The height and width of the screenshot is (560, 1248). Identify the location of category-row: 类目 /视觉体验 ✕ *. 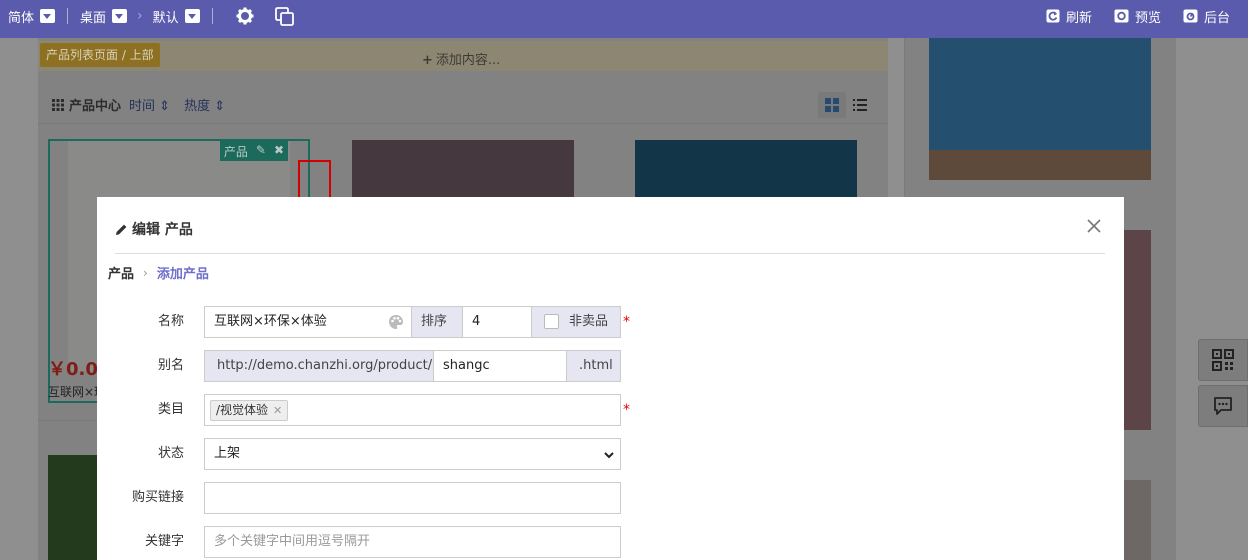
(610, 410).